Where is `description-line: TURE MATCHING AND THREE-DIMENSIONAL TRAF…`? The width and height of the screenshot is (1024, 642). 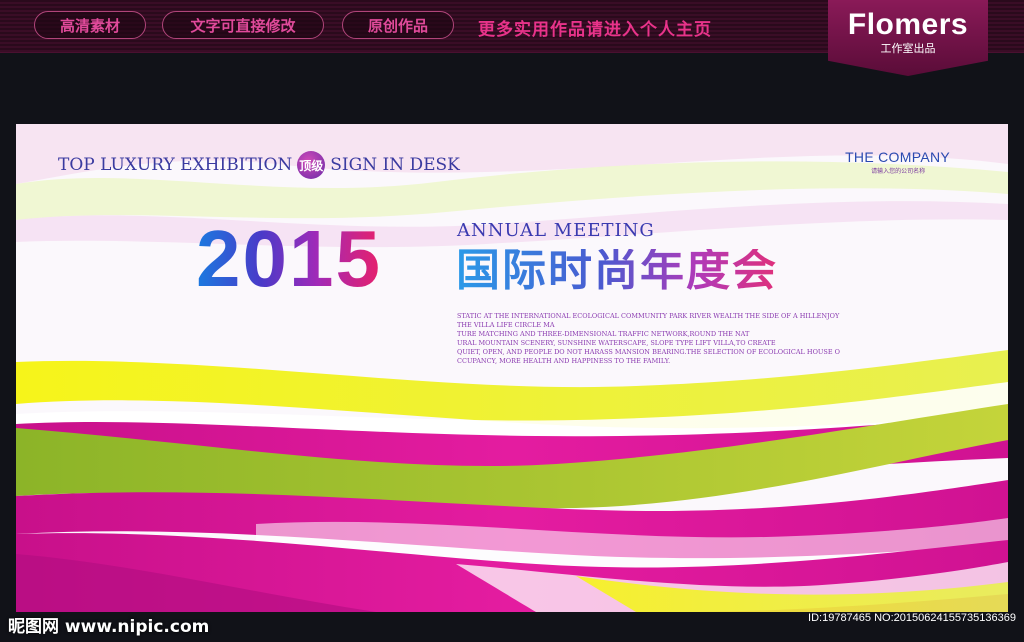
description-line: TURE MATCHING AND THREE-DIMENSIONAL TRAF… is located at coordinates (603, 334).